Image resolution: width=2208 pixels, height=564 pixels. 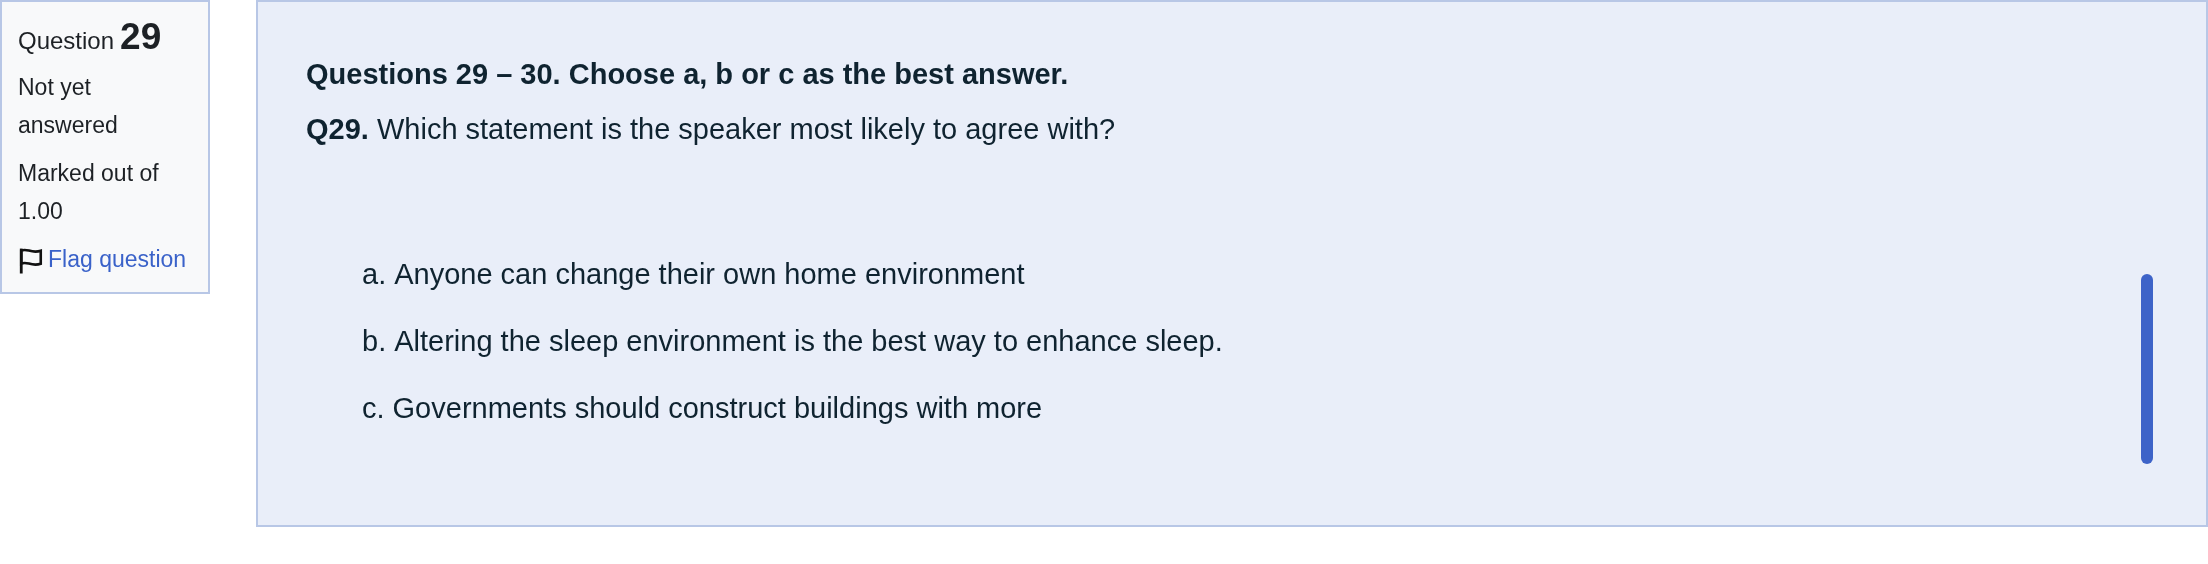 What do you see at coordinates (709, 274) in the screenshot?
I see `option-text: Anyone can change their own home environment` at bounding box center [709, 274].